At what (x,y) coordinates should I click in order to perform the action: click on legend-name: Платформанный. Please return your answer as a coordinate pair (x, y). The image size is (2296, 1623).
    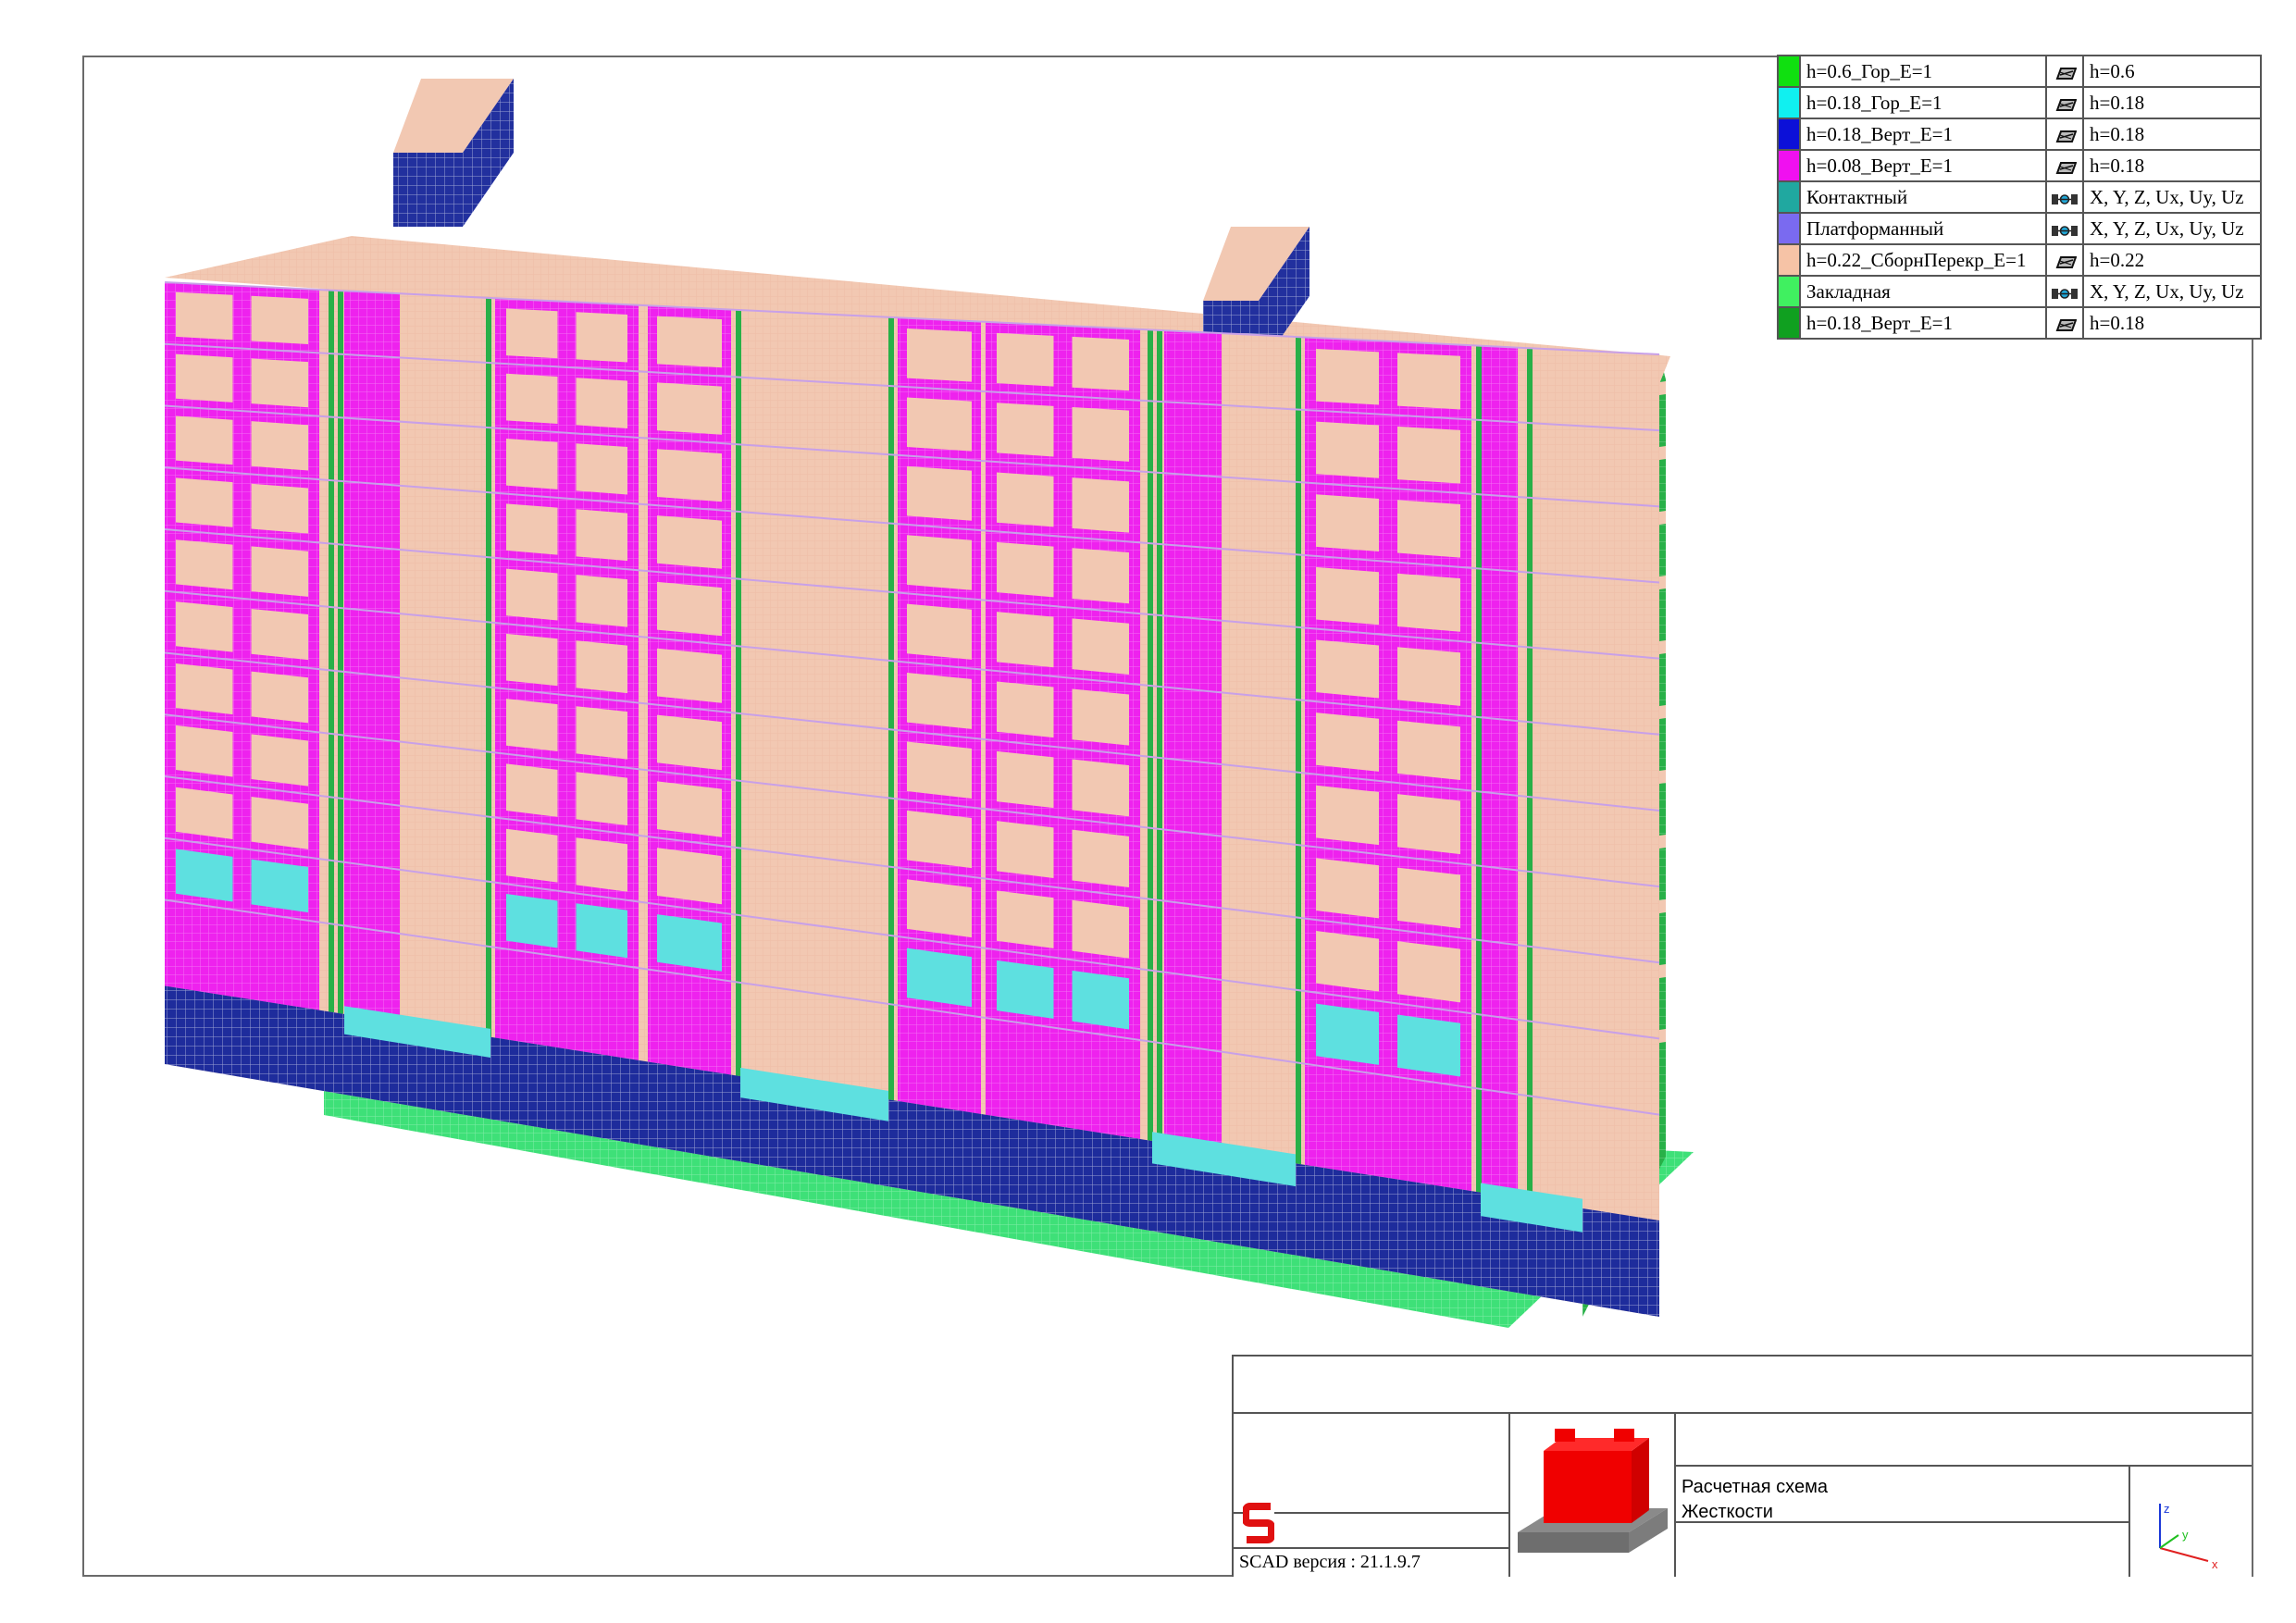
    Looking at the image, I should click on (1923, 228).